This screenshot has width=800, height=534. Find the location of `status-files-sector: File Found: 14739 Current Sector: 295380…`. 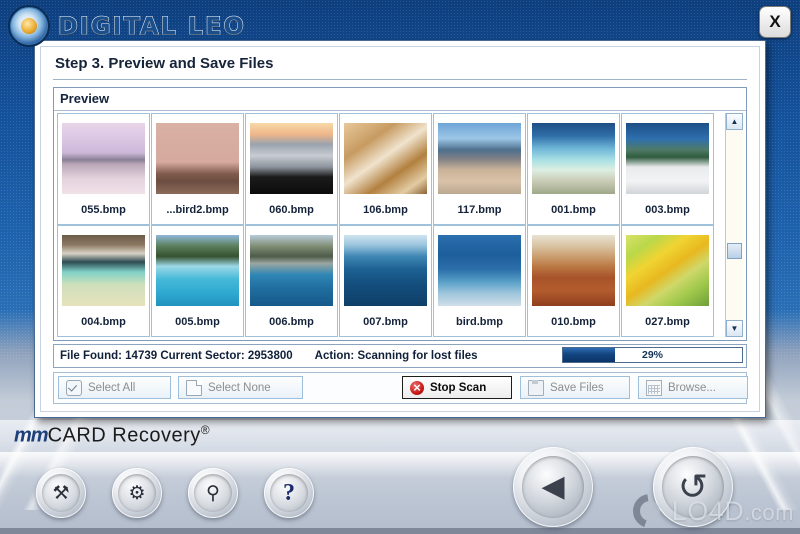

status-files-sector: File Found: 14739 Current Sector: 295380… is located at coordinates (176, 356).